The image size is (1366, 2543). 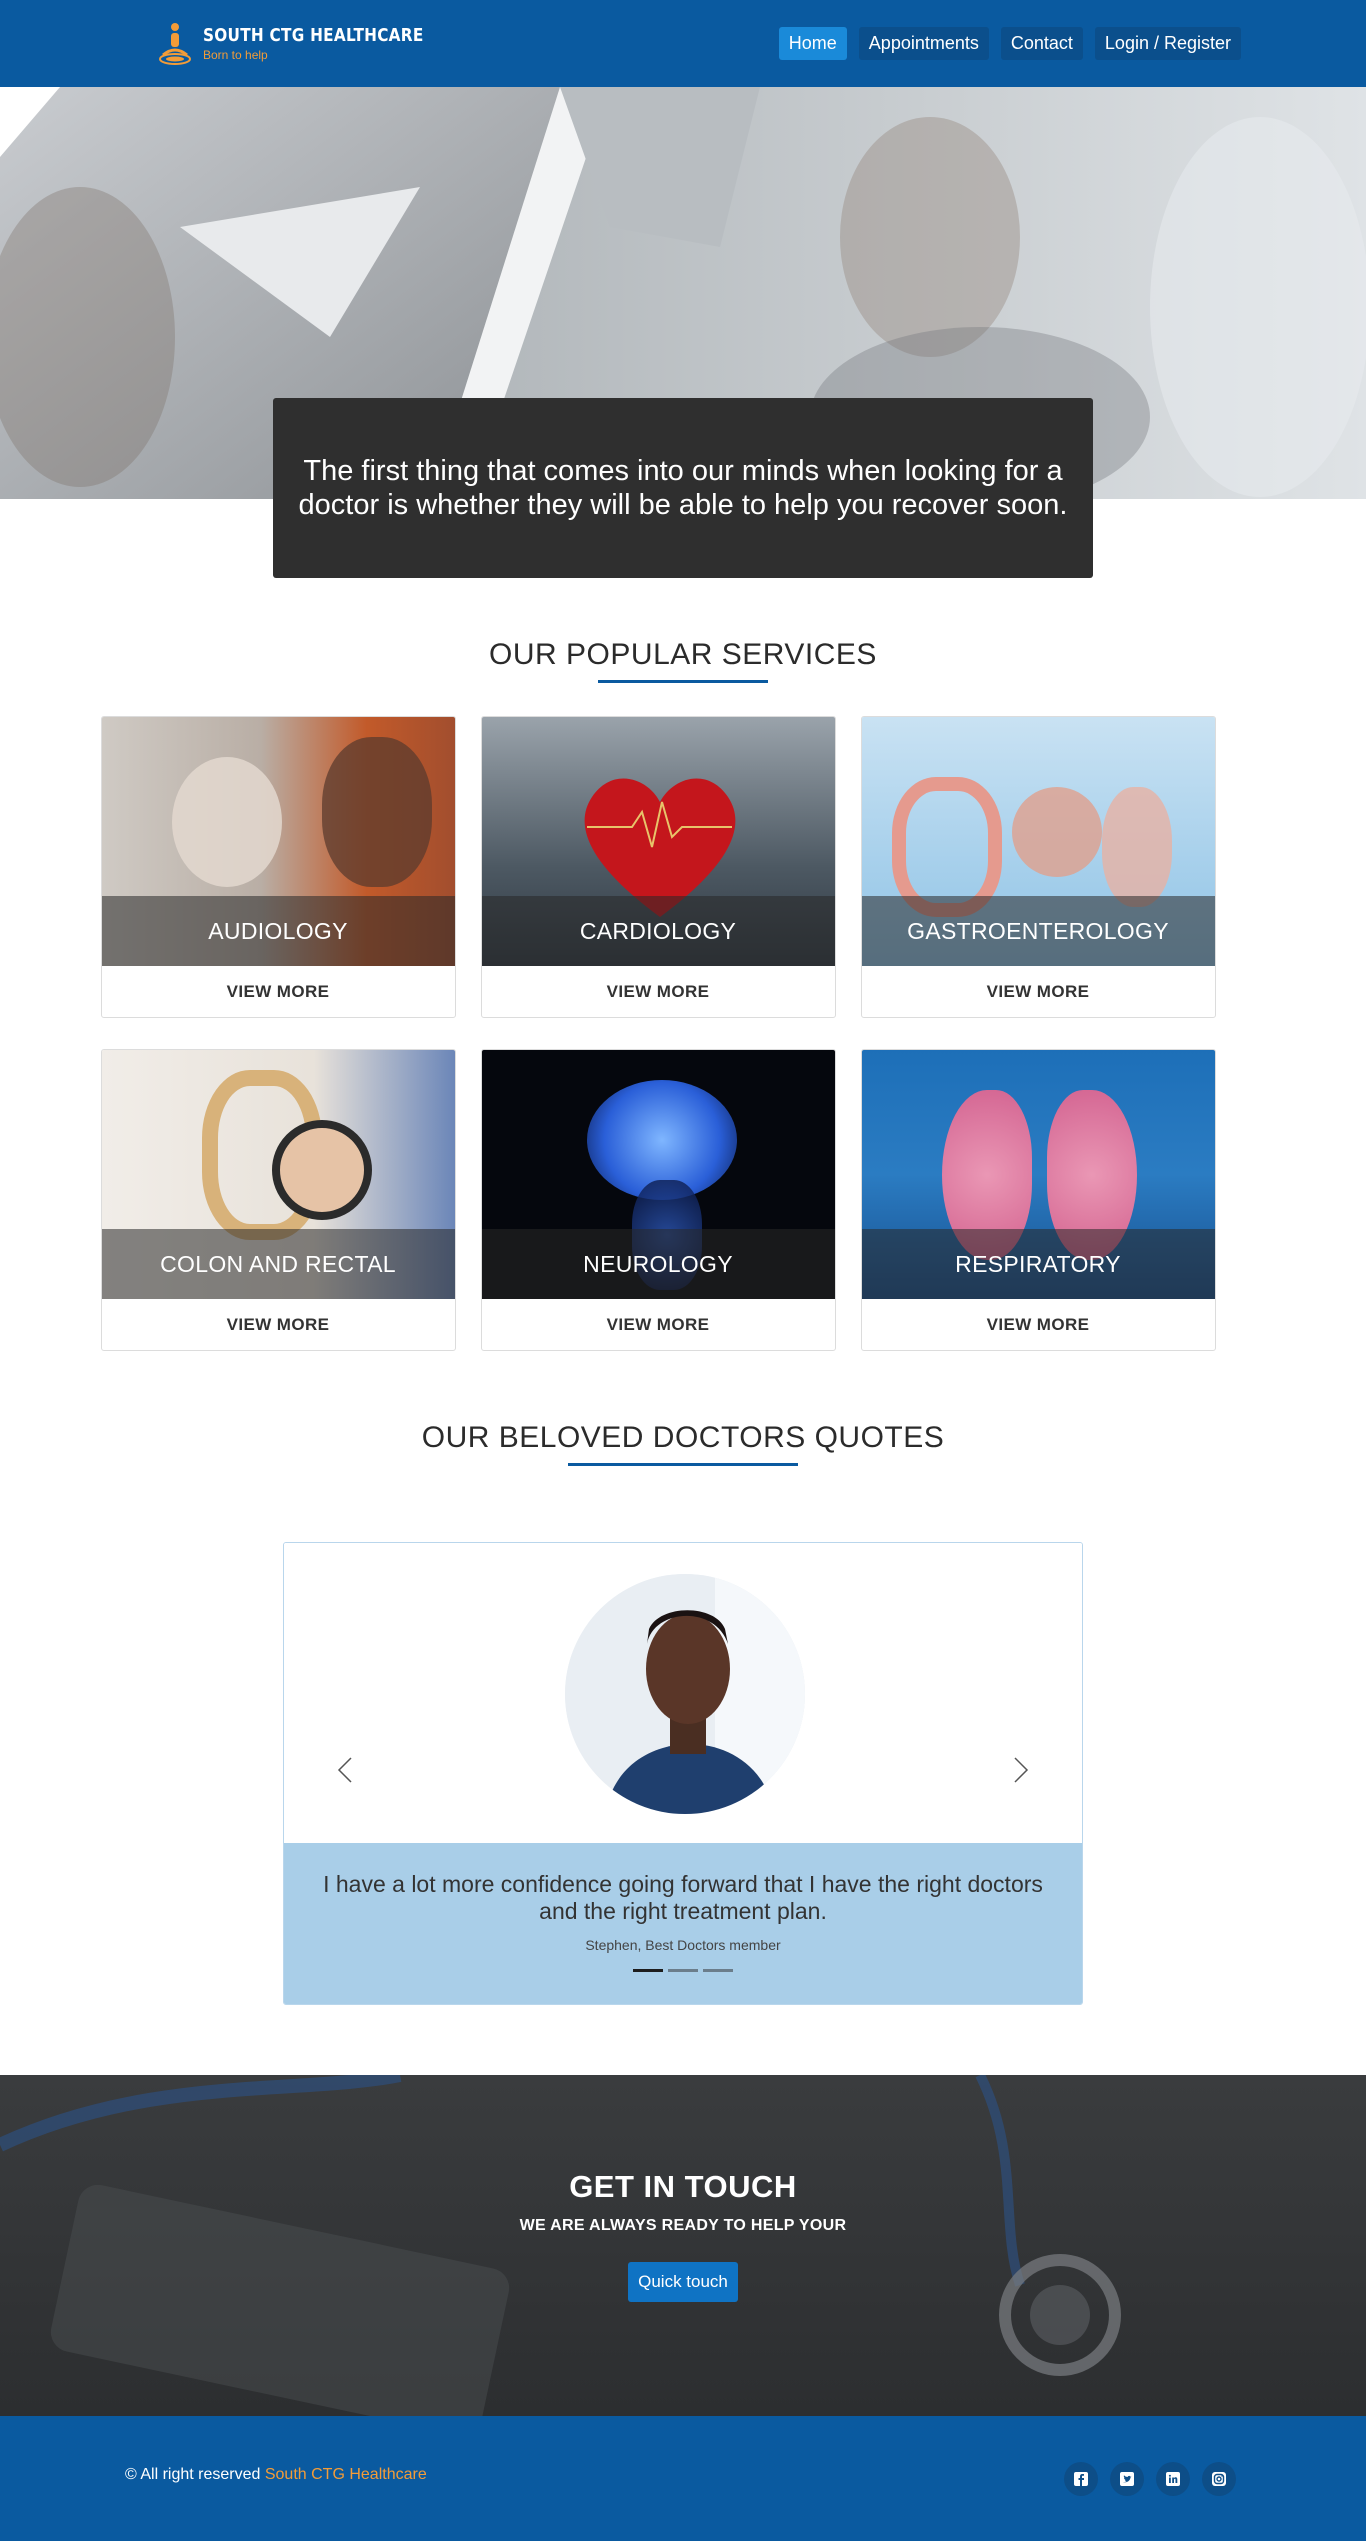 What do you see at coordinates (1219, 2478) in the screenshot?
I see `instagram-icon` at bounding box center [1219, 2478].